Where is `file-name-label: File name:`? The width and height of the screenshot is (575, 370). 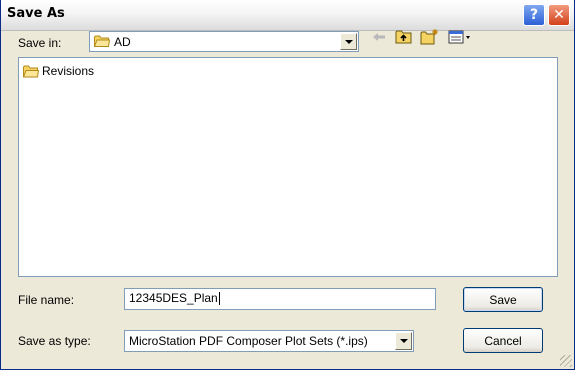 file-name-label: File name: is located at coordinates (46, 300).